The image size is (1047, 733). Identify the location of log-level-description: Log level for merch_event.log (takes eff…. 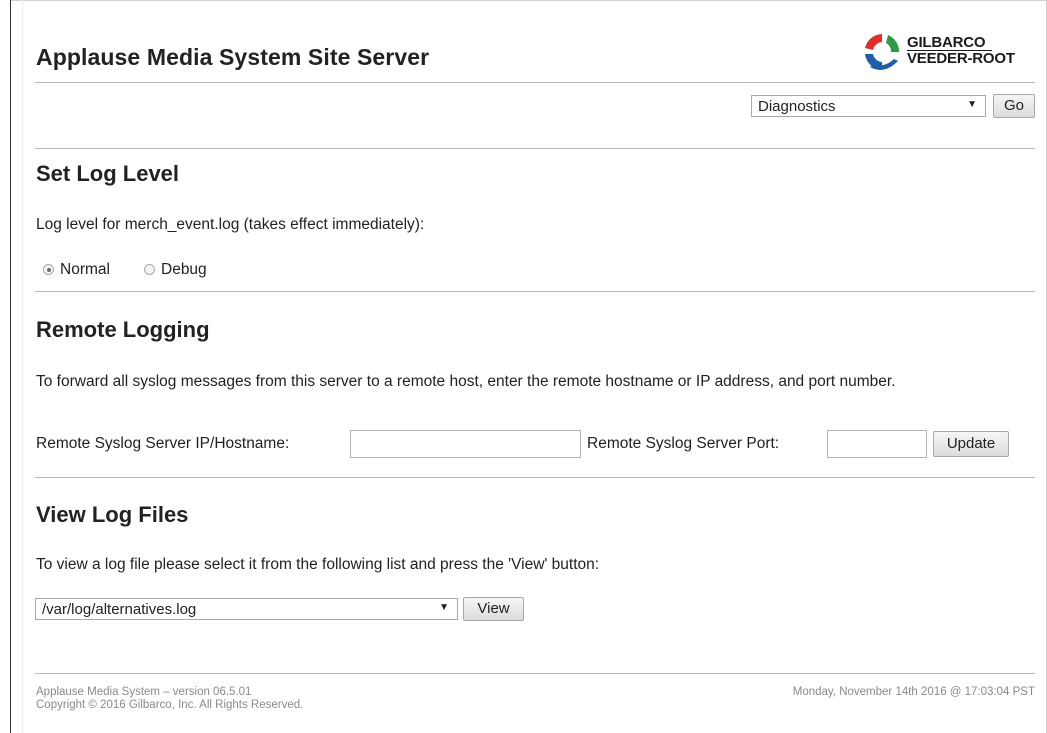
(230, 224).